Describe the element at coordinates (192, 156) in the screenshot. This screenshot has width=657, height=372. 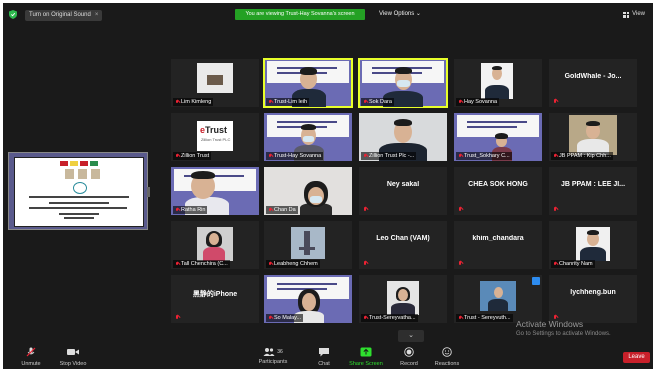
I see `participant-name: Zillion Trust` at that location.